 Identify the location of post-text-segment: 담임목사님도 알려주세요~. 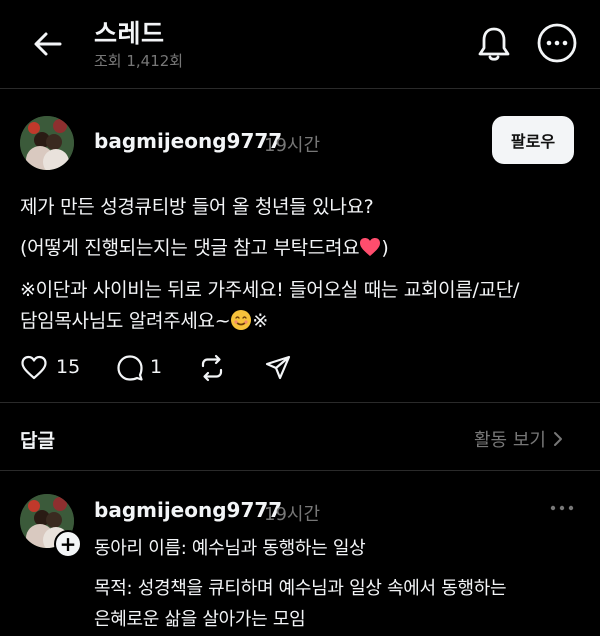
(125, 321).